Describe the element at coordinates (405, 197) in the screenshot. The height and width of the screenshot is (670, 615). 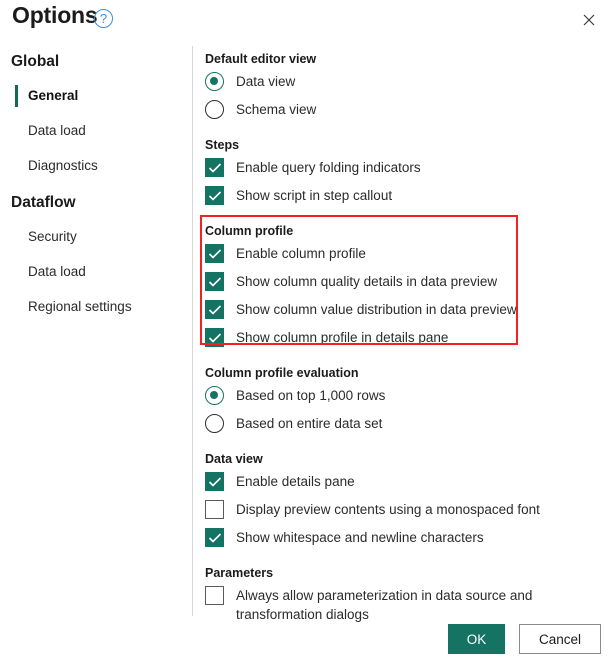
I see `checkbox-show-script-in-step-callout: Show script in step callout` at that location.